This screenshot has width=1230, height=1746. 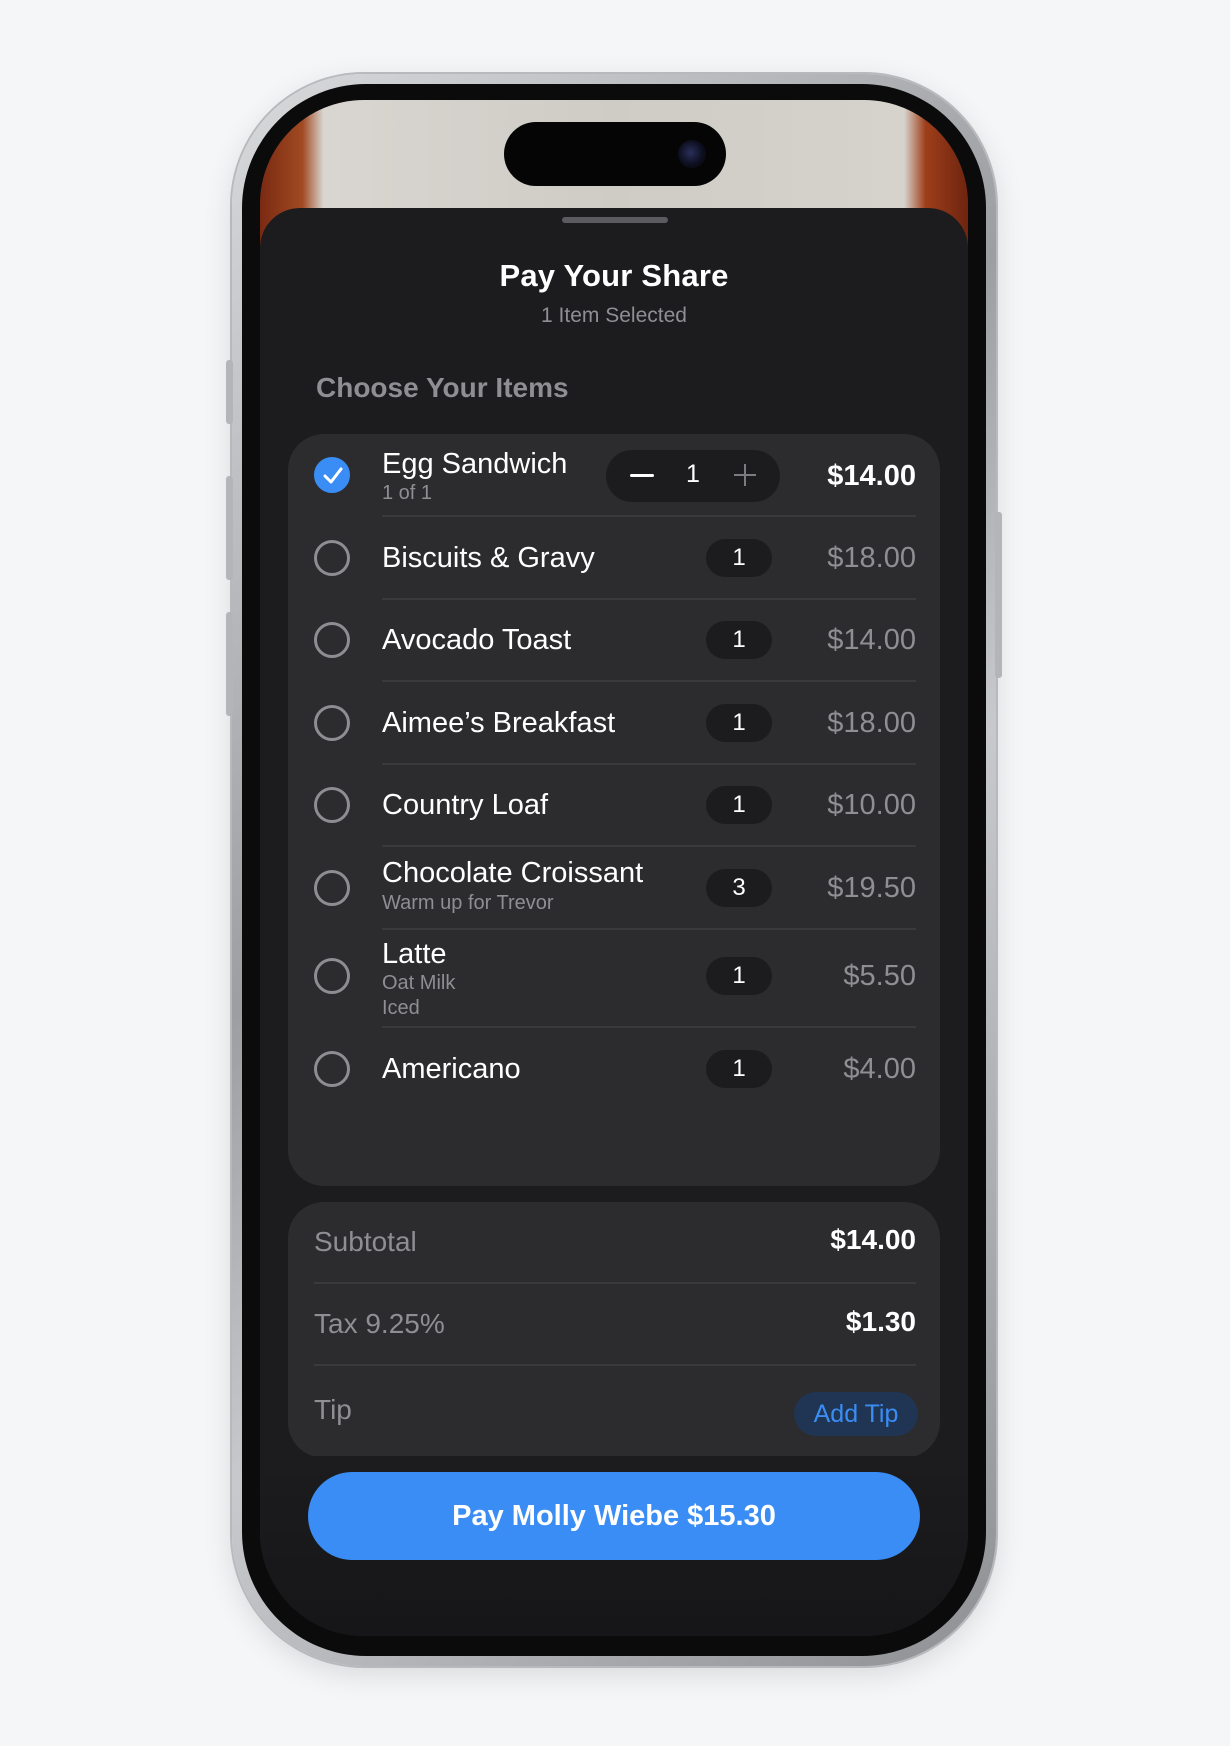 What do you see at coordinates (642, 475) in the screenshot?
I see `minus-icon` at bounding box center [642, 475].